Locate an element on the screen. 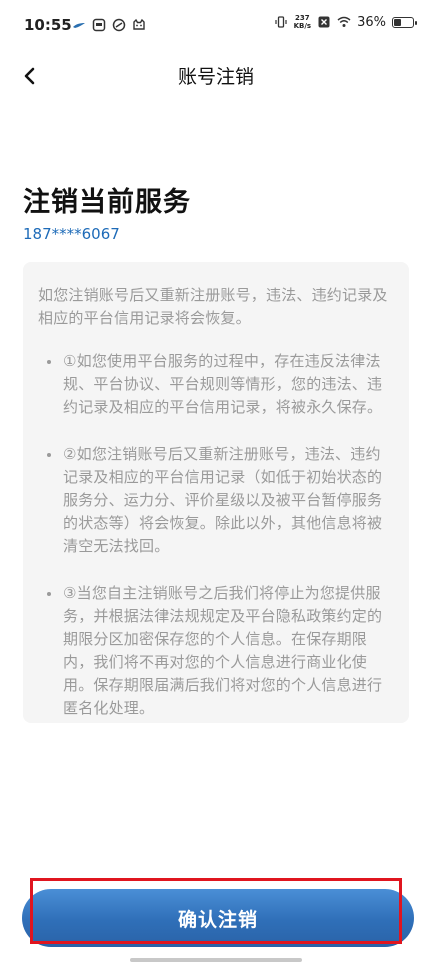 The width and height of the screenshot is (432, 964). battery-percent: 36% is located at coordinates (371, 22).